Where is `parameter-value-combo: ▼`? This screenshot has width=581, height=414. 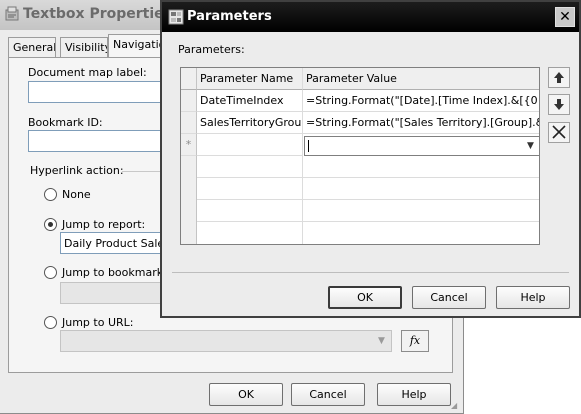 parameter-value-combo: ▼ is located at coordinates (421, 146).